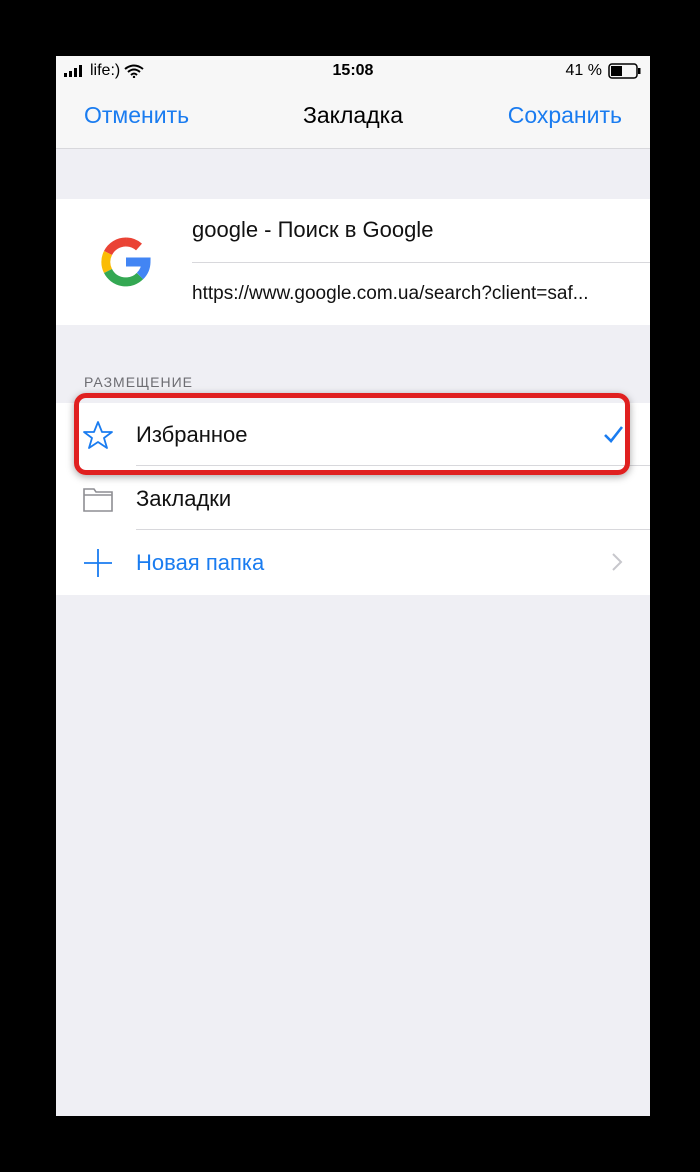  I want to click on chevron-right-icon, so click(617, 562).